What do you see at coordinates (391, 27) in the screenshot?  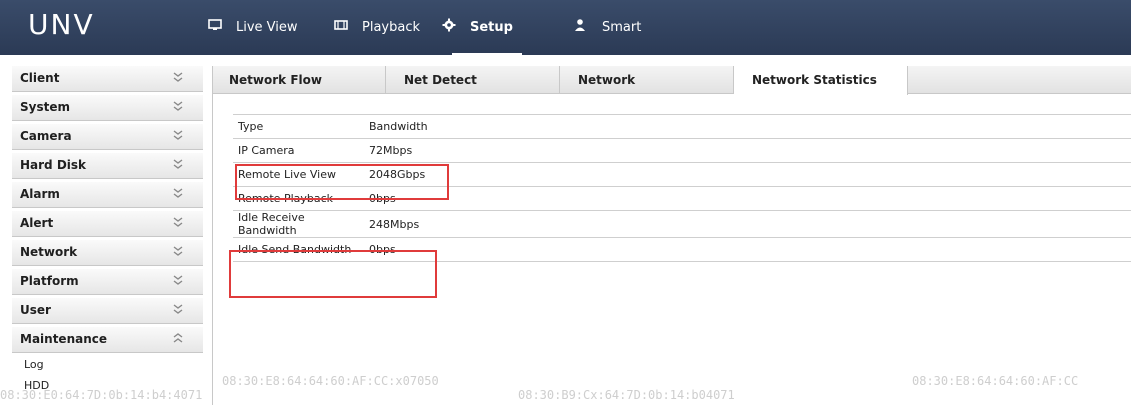 I see `nav-playback-label: Playback` at bounding box center [391, 27].